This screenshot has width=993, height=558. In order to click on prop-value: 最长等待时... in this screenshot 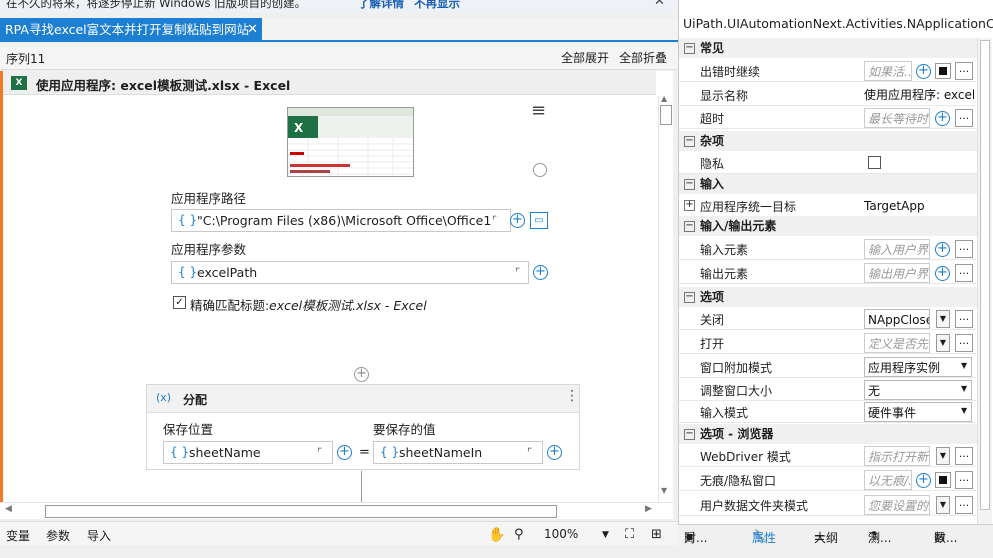, I will do `click(897, 118)`.